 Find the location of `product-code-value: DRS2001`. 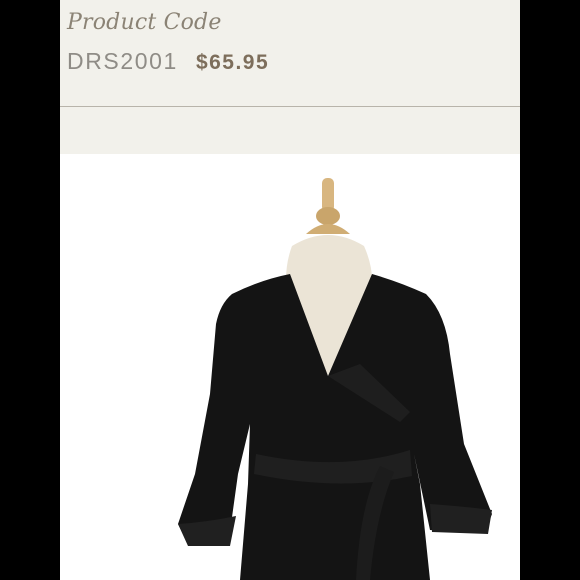

product-code-value: DRS2001 is located at coordinates (122, 61).